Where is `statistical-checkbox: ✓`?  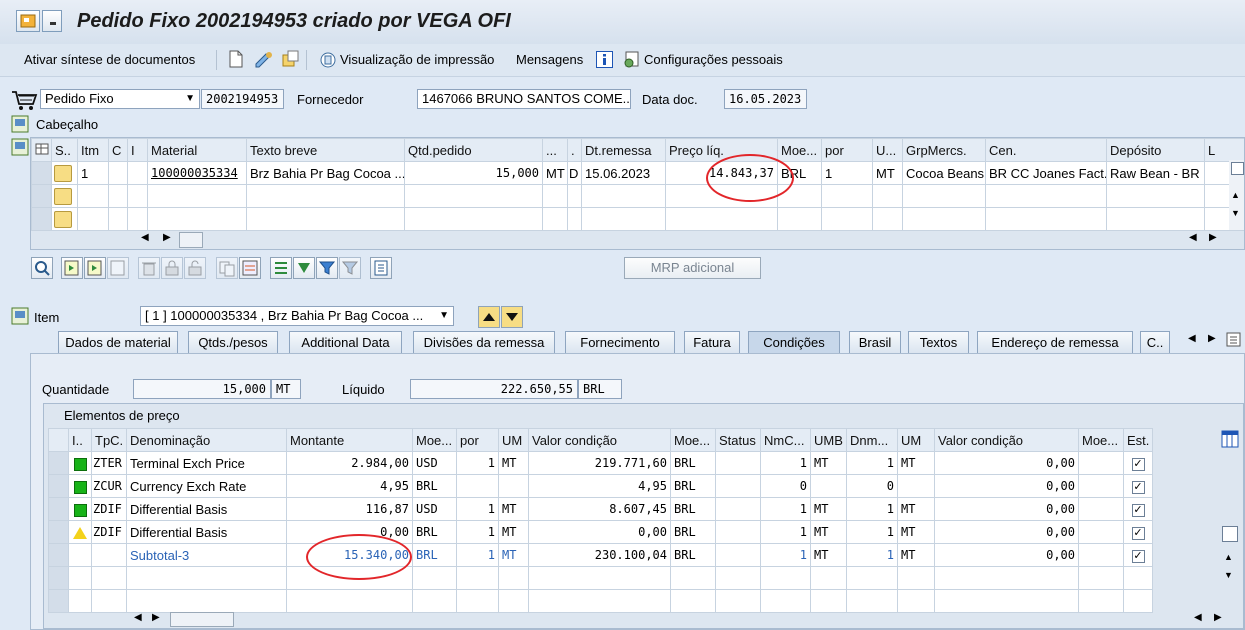
statistical-checkbox: ✓ is located at coordinates (1138, 487).